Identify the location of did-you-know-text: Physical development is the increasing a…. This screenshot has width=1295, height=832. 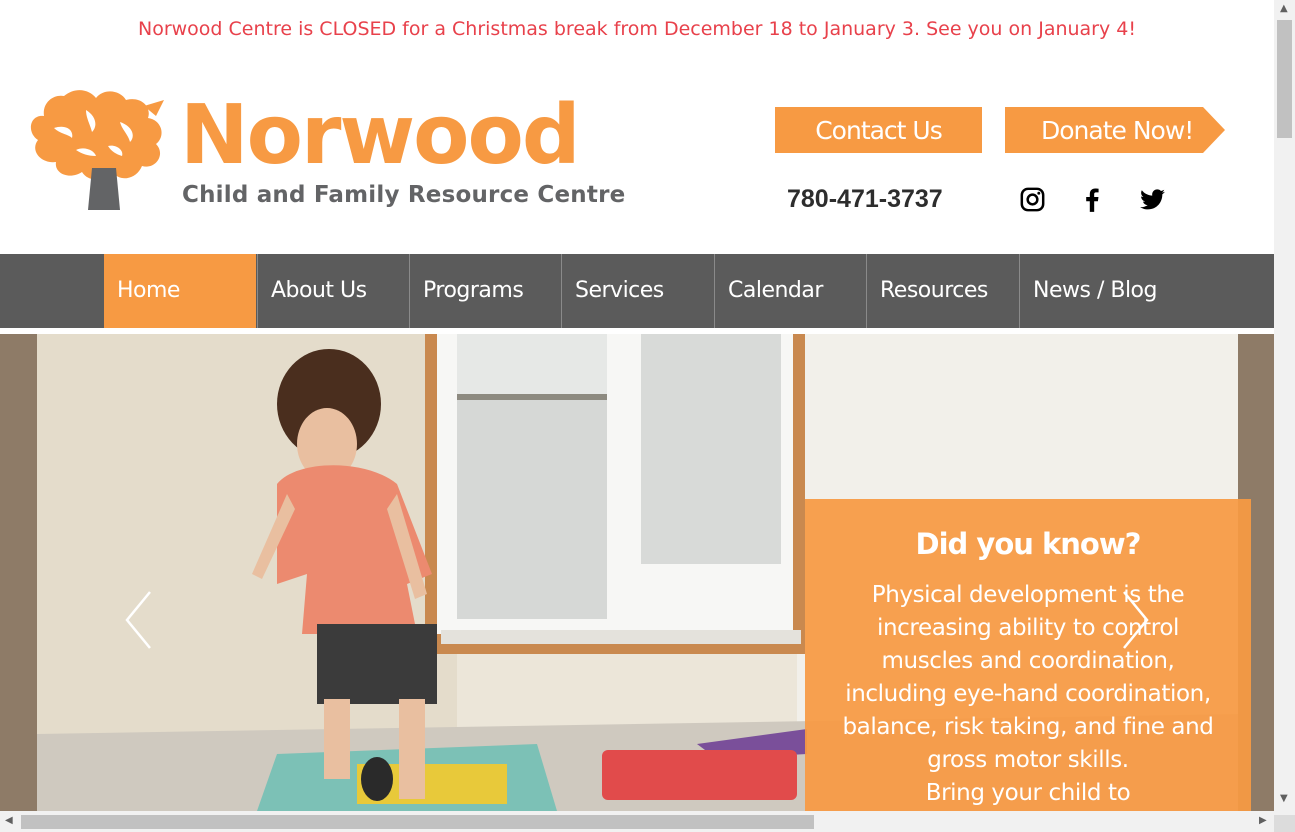
(1028, 694).